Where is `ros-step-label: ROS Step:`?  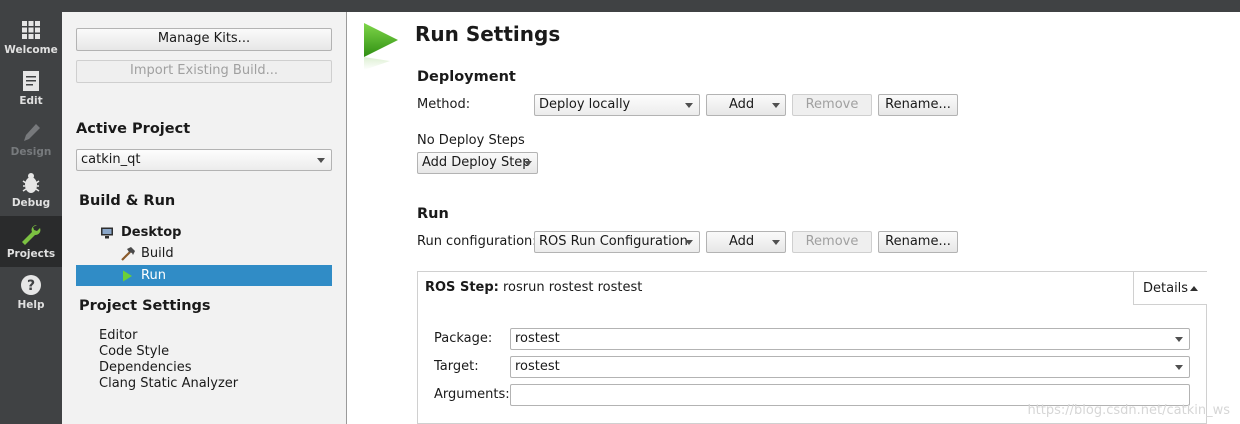
ros-step-label: ROS Step: is located at coordinates (462, 287).